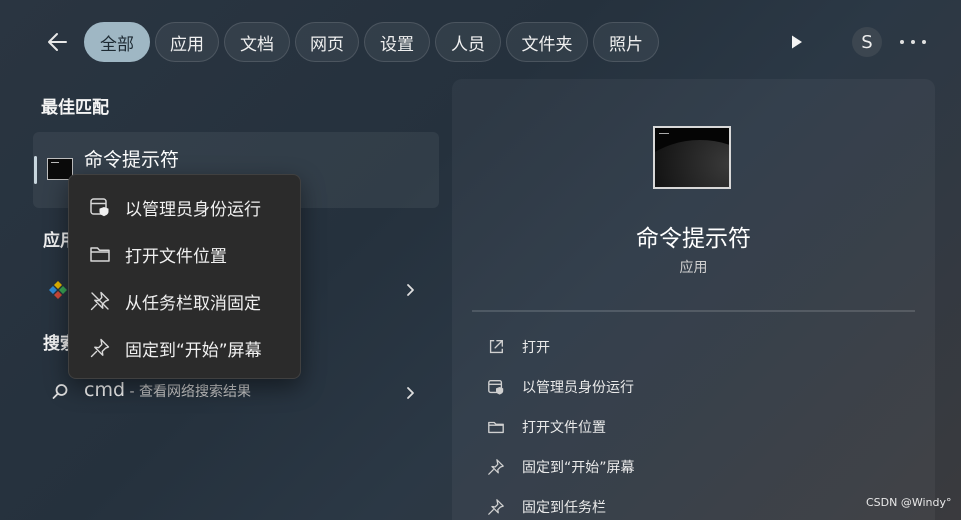 This screenshot has width=961, height=520. I want to click on action-pin-to-start: 固定到“开始”屏幕, so click(560, 467).